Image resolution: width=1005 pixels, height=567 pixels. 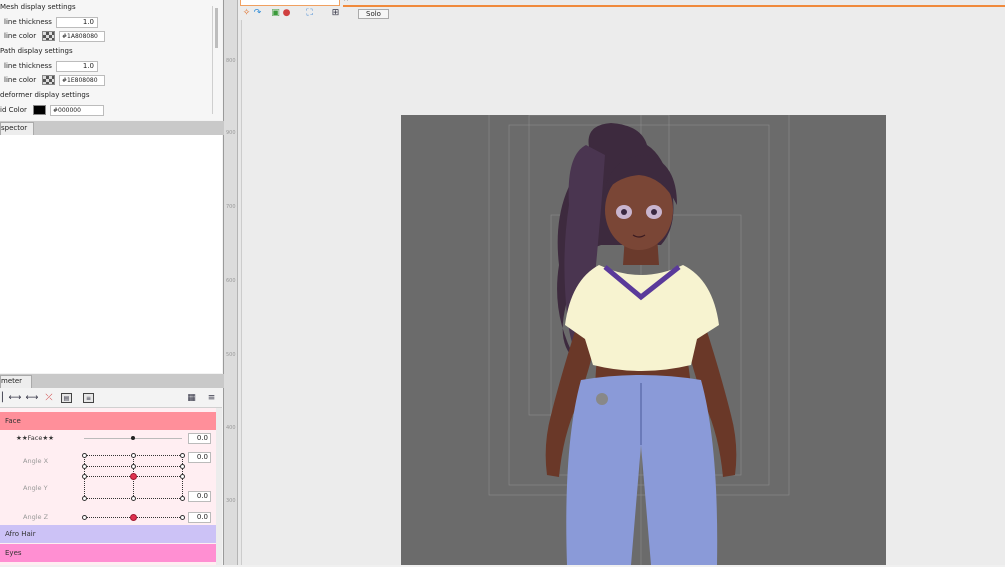 I want to click on param-menu-icon: ≡, so click(x=211, y=398).